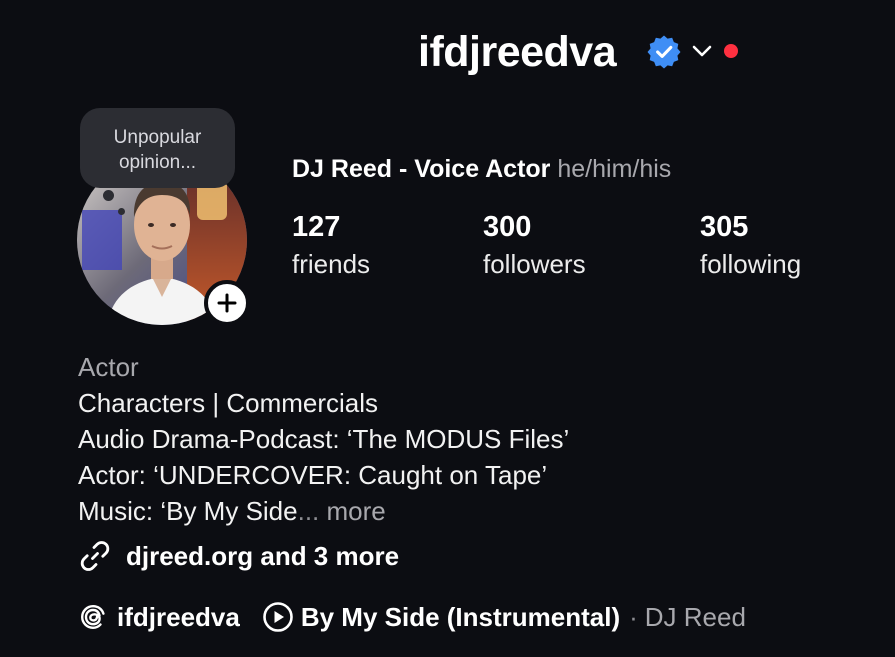 This screenshot has width=895, height=657. I want to click on bio-last-line: Music: ‘By My Side... more, so click(323, 511).